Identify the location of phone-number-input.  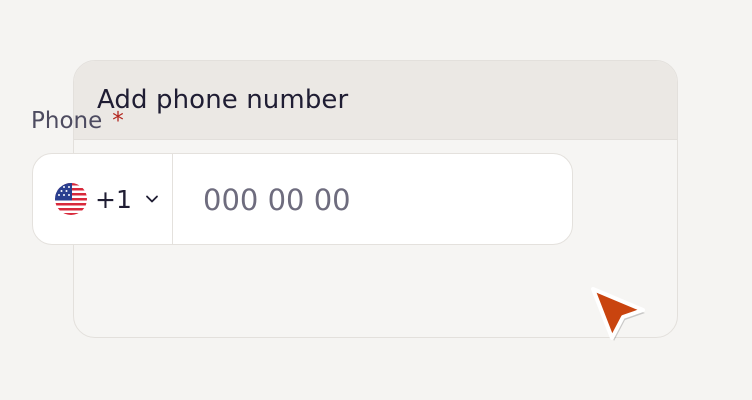
(372, 199).